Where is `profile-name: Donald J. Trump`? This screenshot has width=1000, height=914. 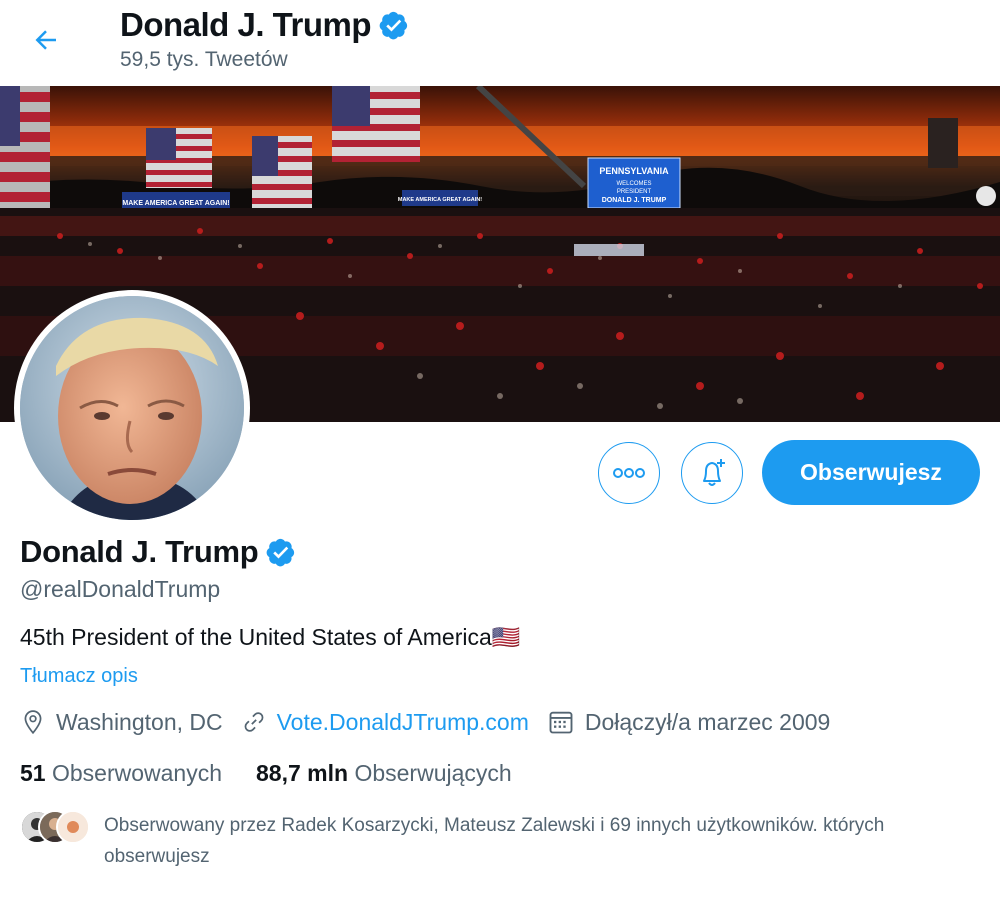
profile-name: Donald J. Trump is located at coordinates (139, 551).